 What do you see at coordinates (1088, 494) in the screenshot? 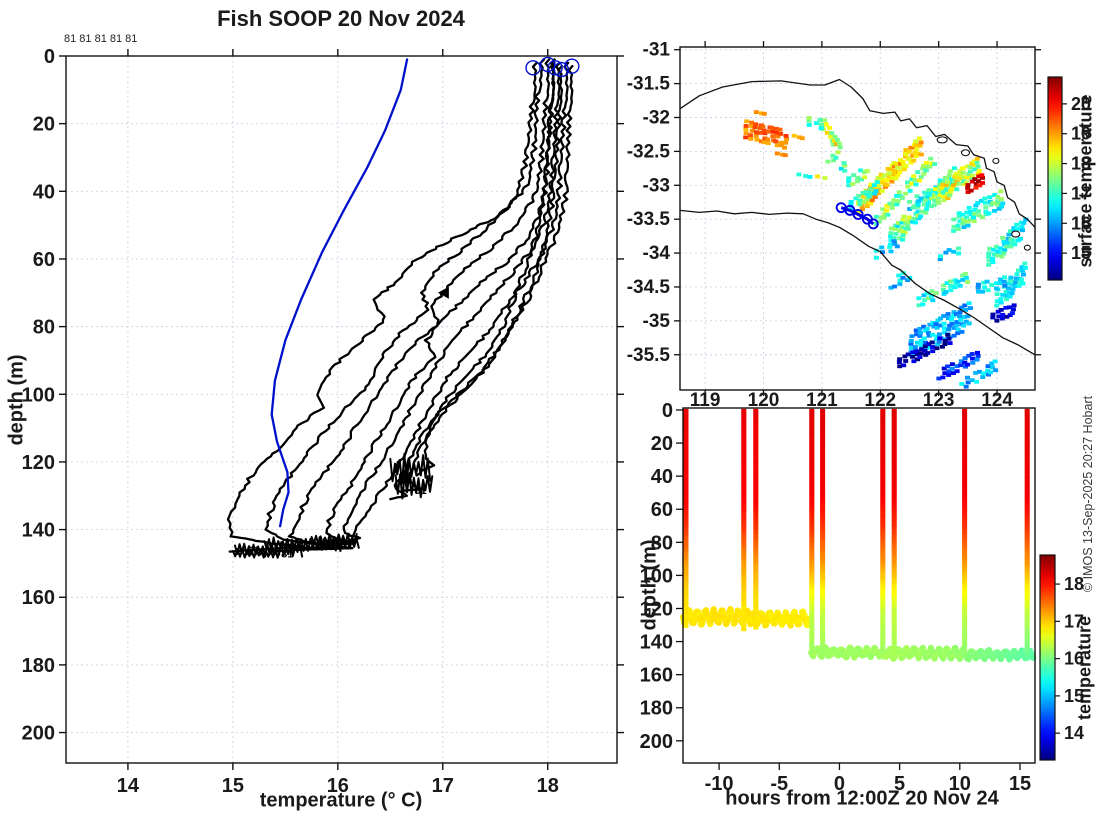
I see `imos-credit: © IMOS 13-Sep-2025 20:27 Hobart` at bounding box center [1088, 494].